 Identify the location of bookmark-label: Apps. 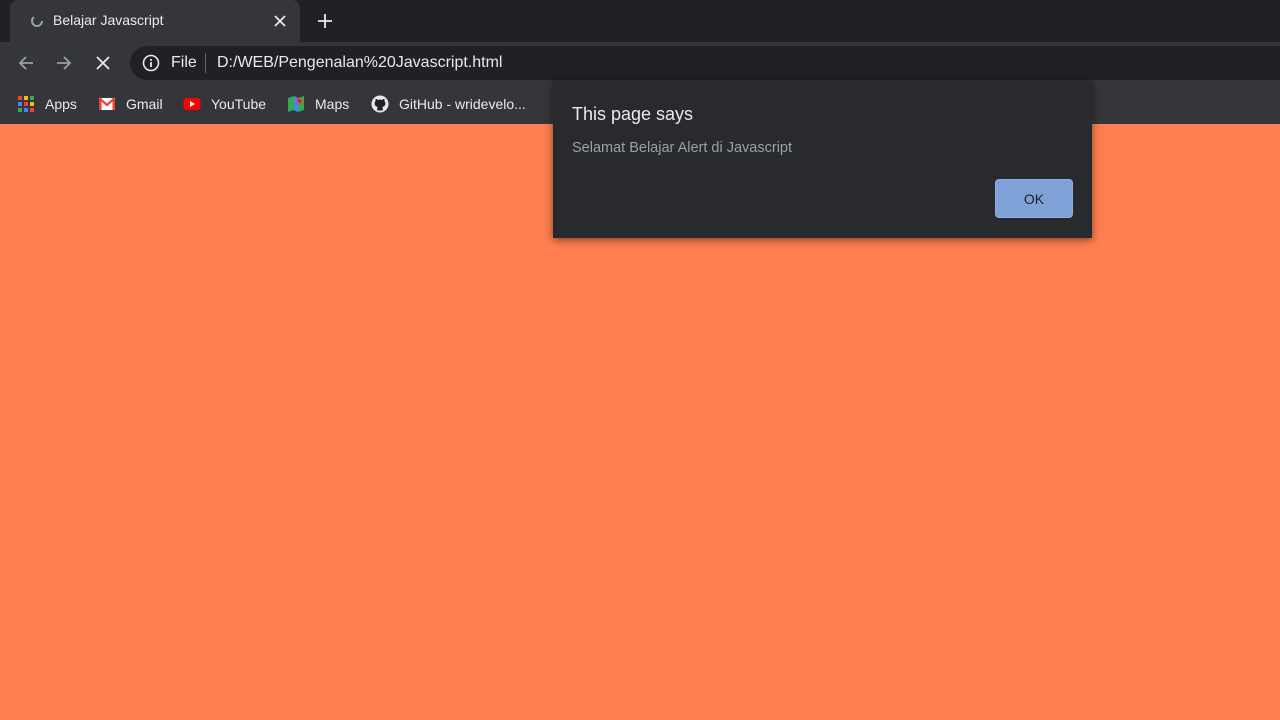
(61, 104).